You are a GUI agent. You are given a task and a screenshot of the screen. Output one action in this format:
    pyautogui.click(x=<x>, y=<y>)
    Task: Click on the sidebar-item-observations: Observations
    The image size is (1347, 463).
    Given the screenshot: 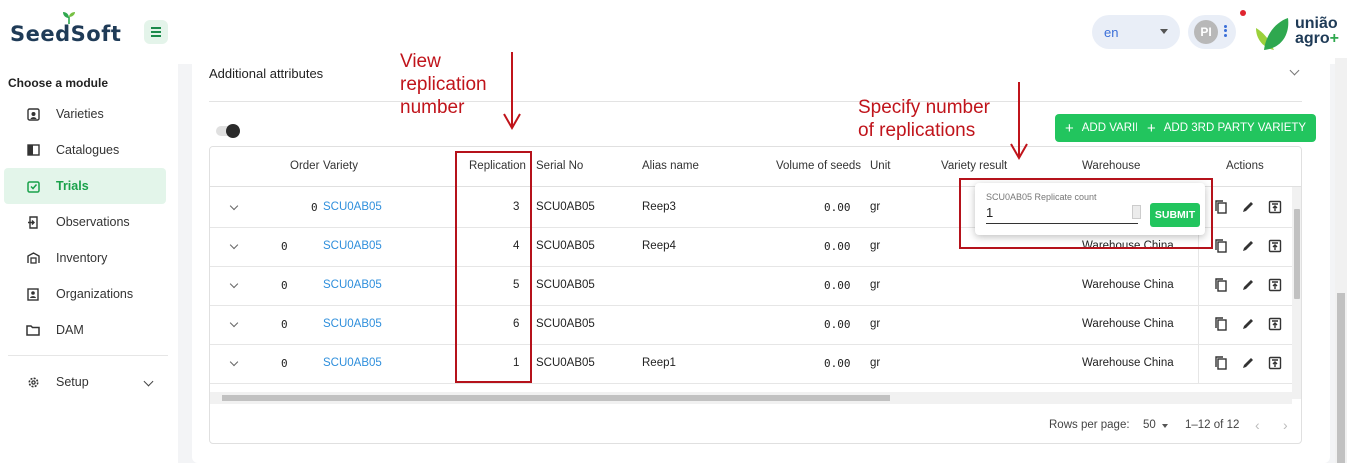 What is the action you would take?
    pyautogui.click(x=85, y=222)
    